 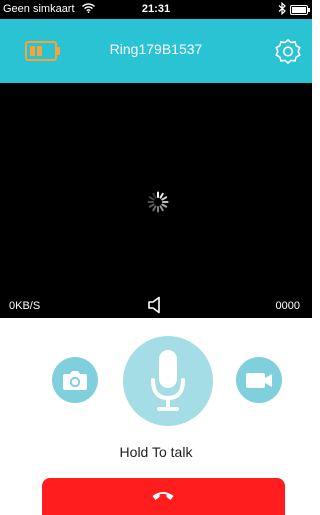 What do you see at coordinates (156, 307) in the screenshot?
I see `speaker-icon` at bounding box center [156, 307].